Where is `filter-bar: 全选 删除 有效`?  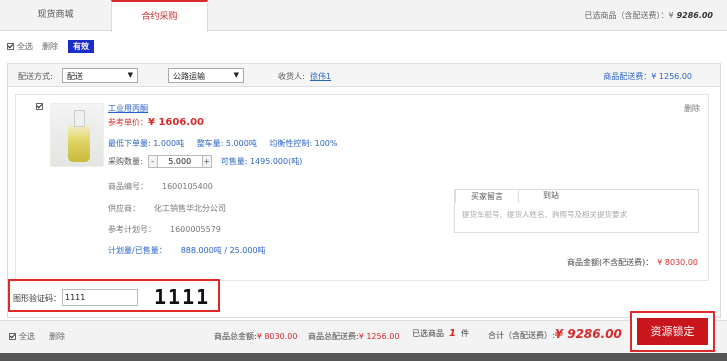
filter-bar: 全选 删除 有效 is located at coordinates (50, 46).